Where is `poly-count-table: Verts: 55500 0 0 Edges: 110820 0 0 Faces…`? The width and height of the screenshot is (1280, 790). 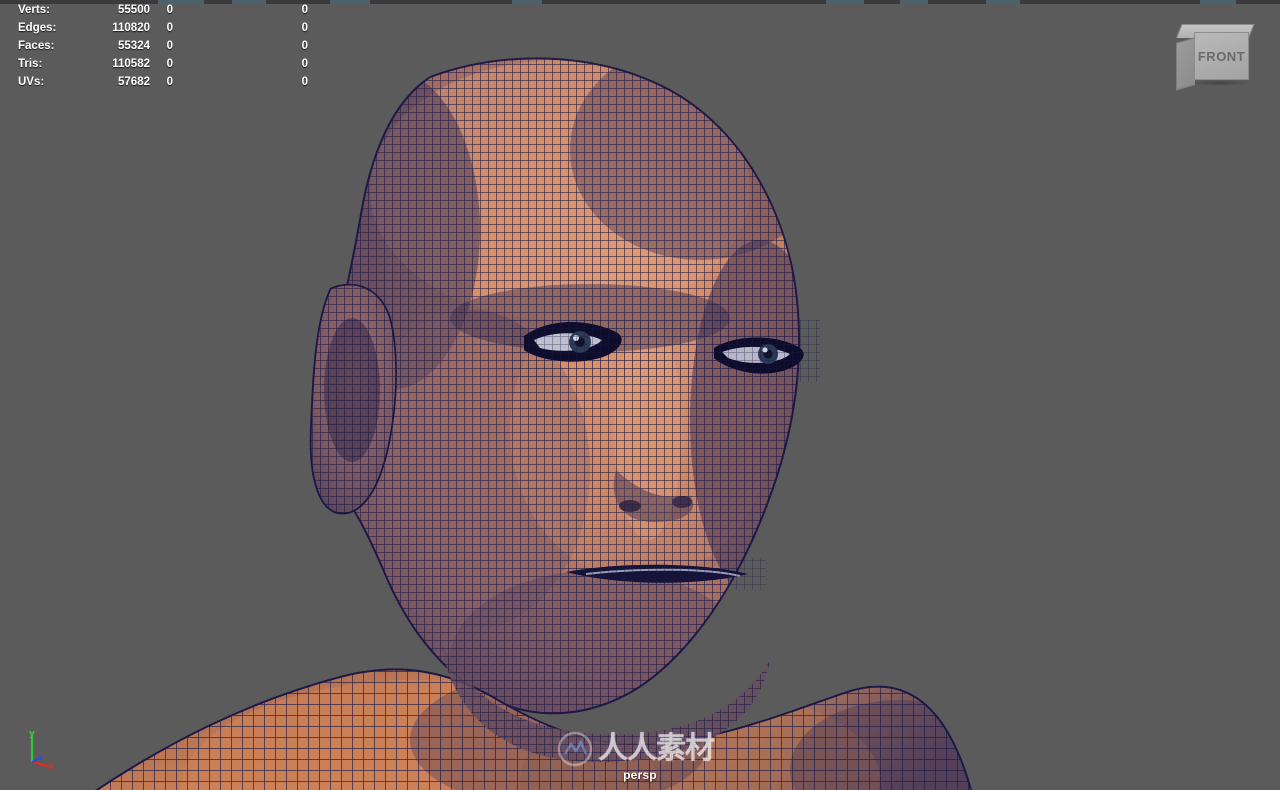 poly-count-table: Verts: 55500 0 0 Edges: 110820 0 0 Faces… is located at coordinates (154, 47).